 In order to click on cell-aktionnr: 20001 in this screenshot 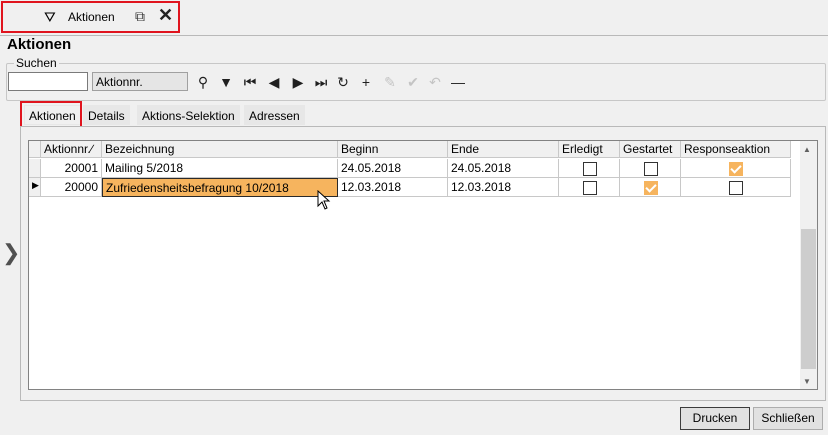, I will do `click(71, 168)`.